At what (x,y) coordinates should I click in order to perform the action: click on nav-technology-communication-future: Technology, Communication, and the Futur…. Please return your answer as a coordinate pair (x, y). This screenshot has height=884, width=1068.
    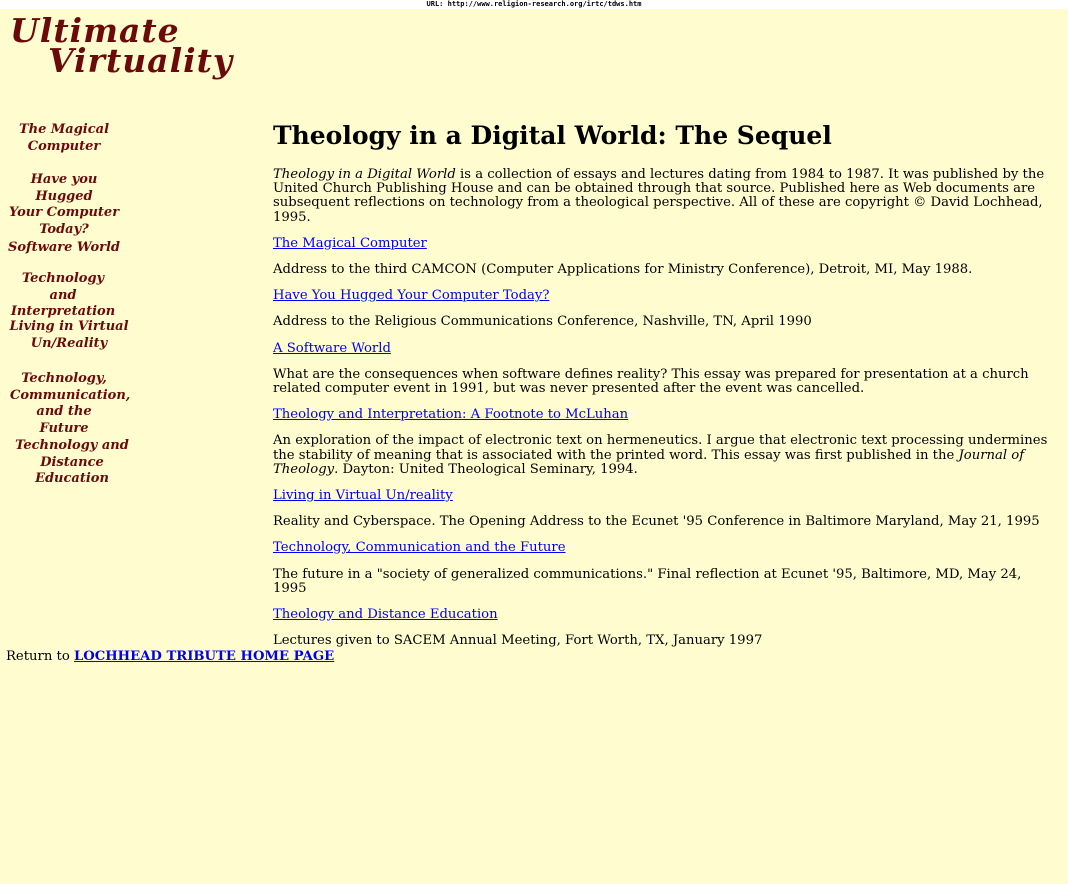
    Looking at the image, I should click on (70, 404).